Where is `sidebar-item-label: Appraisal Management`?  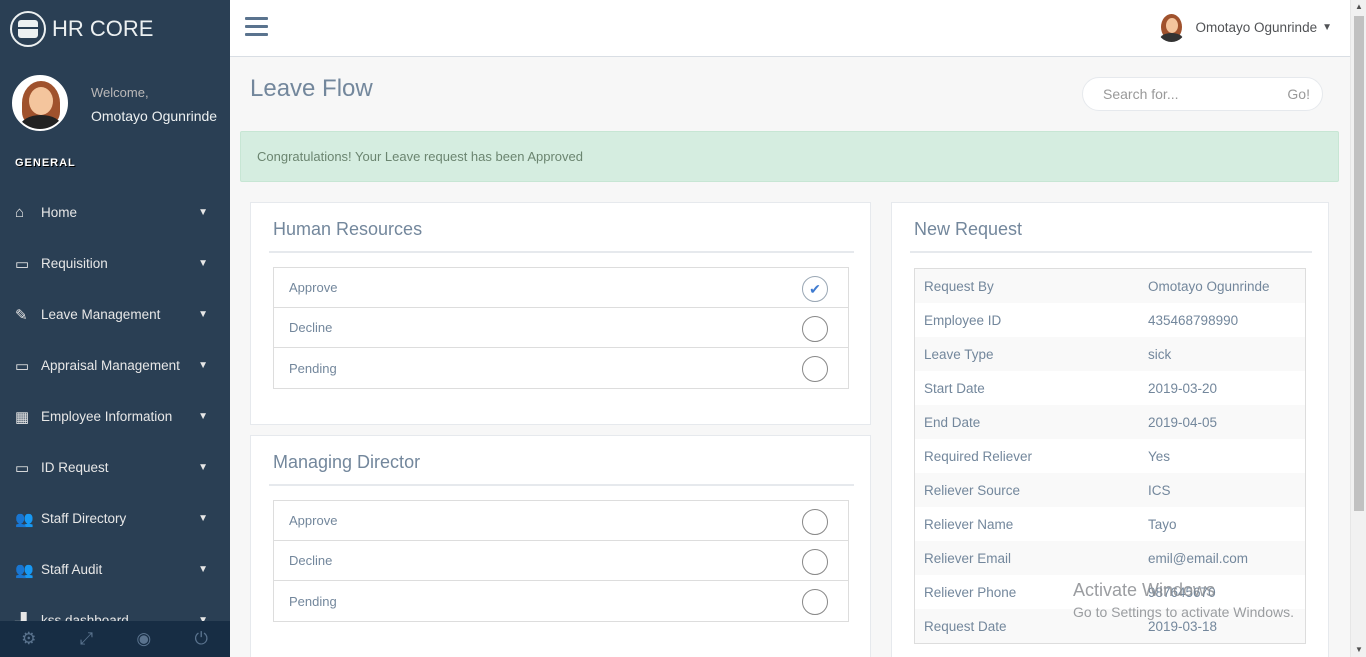 sidebar-item-label: Appraisal Management is located at coordinates (110, 365).